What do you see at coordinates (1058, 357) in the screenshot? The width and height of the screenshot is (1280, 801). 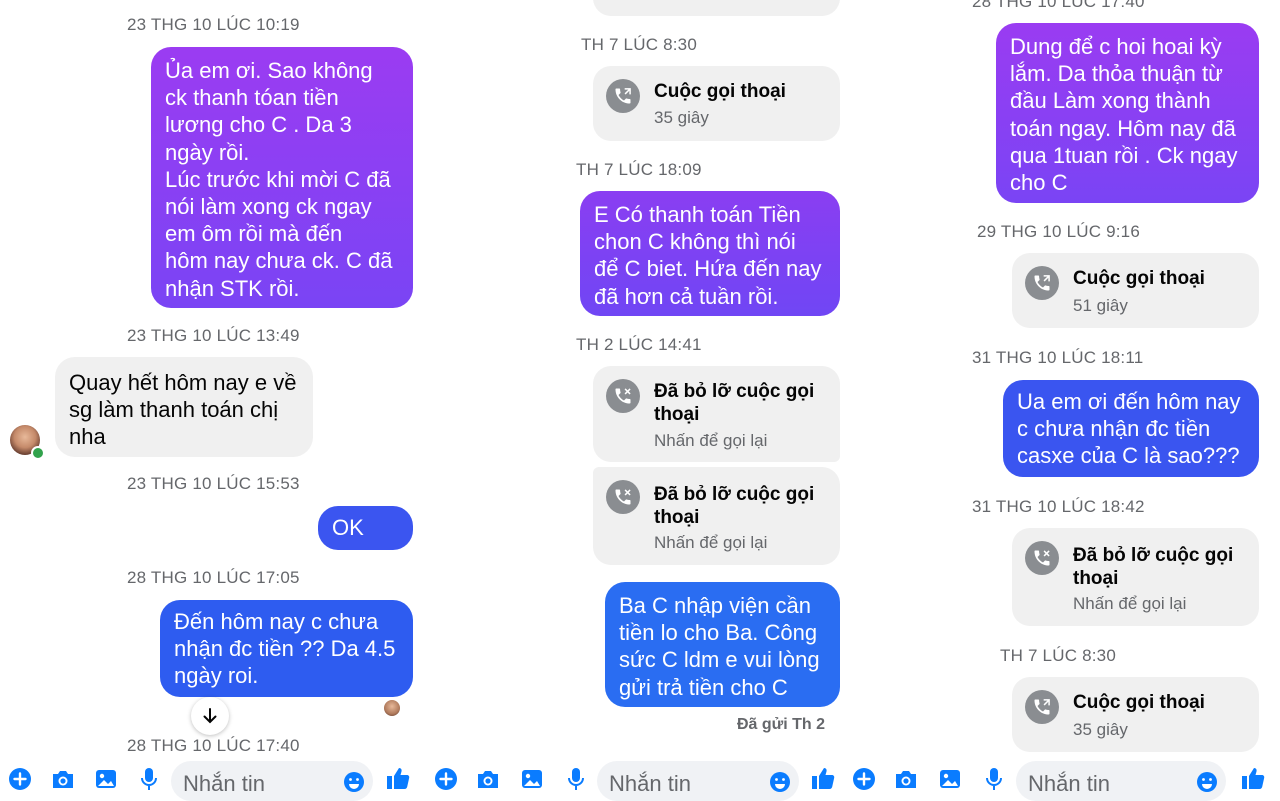 I see `timestamp: 31 THG 10 LÚC 18:11` at bounding box center [1058, 357].